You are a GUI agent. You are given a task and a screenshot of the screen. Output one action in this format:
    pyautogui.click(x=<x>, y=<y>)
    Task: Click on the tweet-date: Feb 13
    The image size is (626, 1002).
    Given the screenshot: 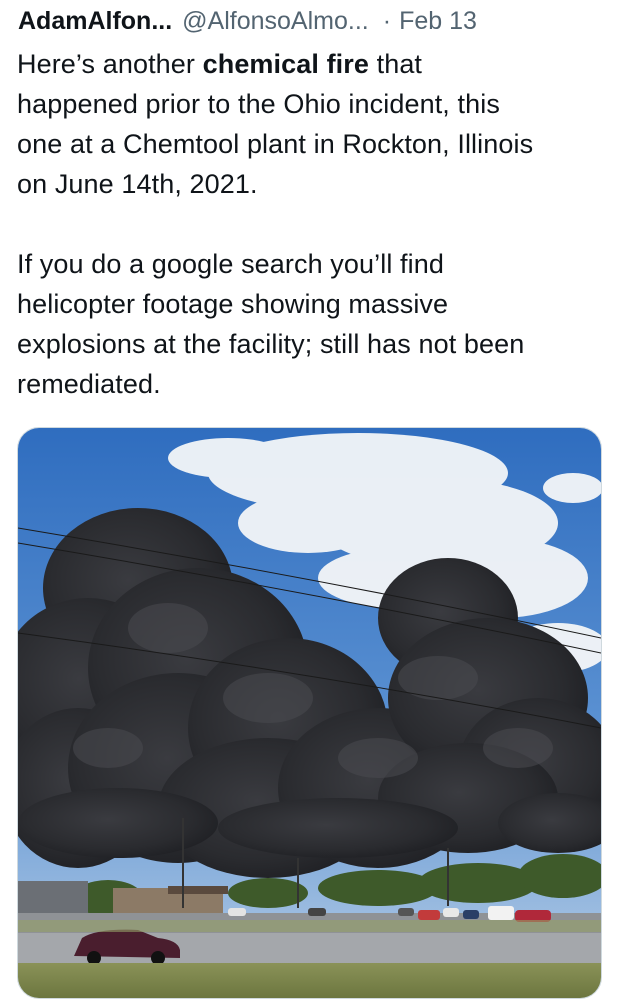 What is the action you would take?
    pyautogui.click(x=438, y=21)
    